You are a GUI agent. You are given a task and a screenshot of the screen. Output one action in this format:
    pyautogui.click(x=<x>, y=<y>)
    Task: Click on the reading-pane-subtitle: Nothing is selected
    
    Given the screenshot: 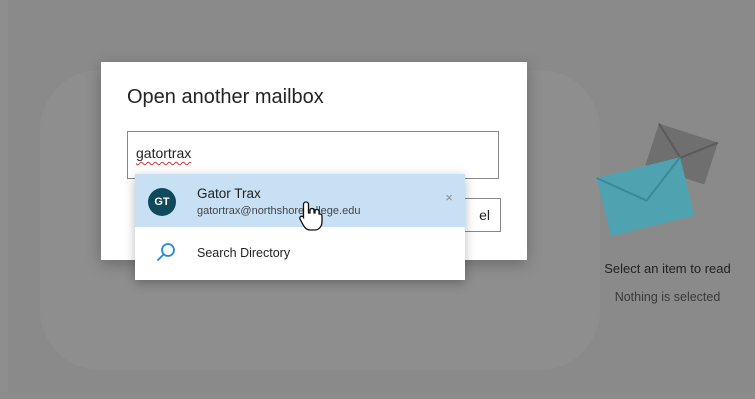 What is the action you would take?
    pyautogui.click(x=667, y=297)
    